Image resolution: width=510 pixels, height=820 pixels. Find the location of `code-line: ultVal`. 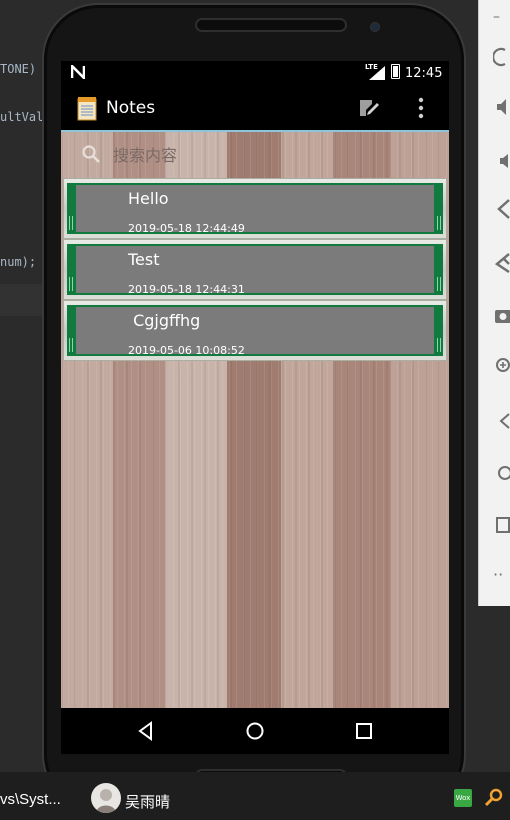

code-line: ultVal is located at coordinates (22, 117).